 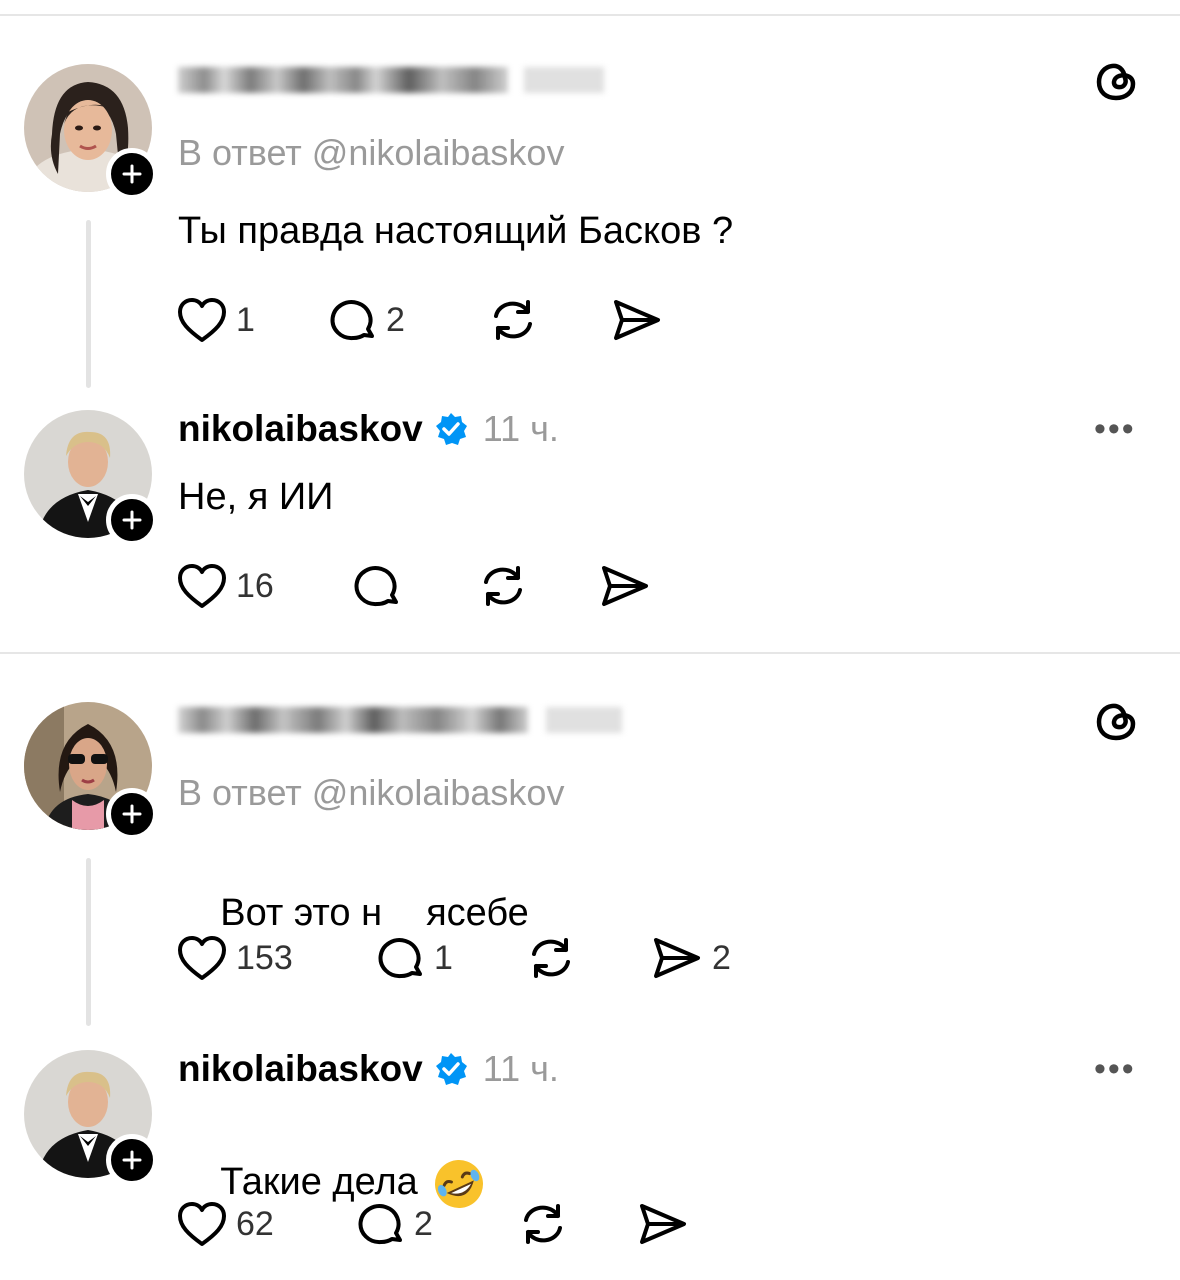 I want to click on post-text-3-part1: Вот это н, so click(x=301, y=913).